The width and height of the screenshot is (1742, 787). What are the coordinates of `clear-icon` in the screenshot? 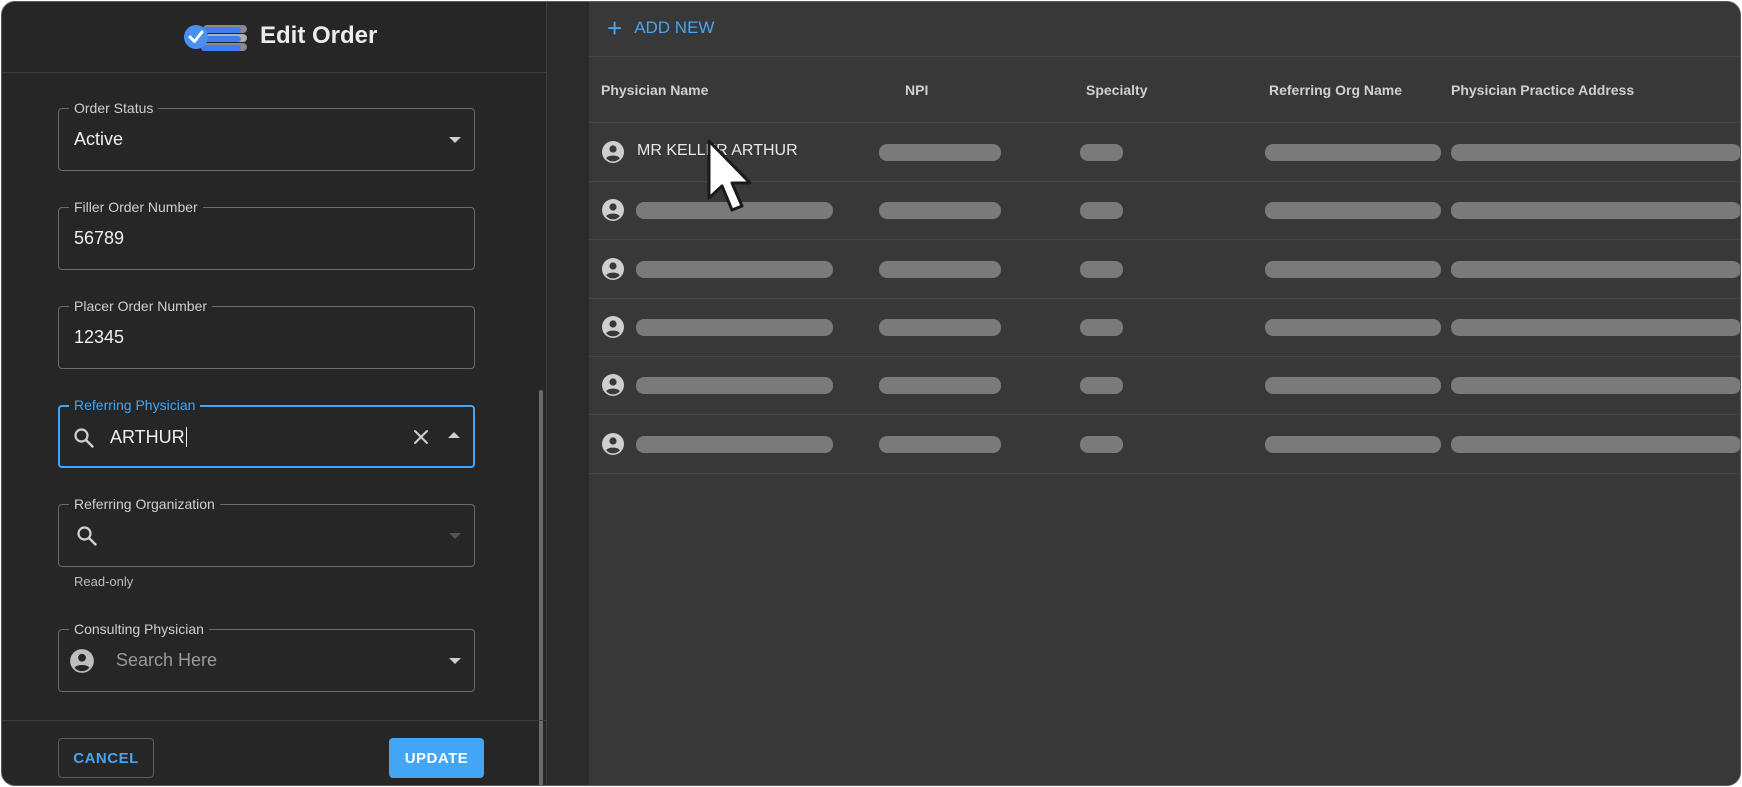 It's located at (421, 437).